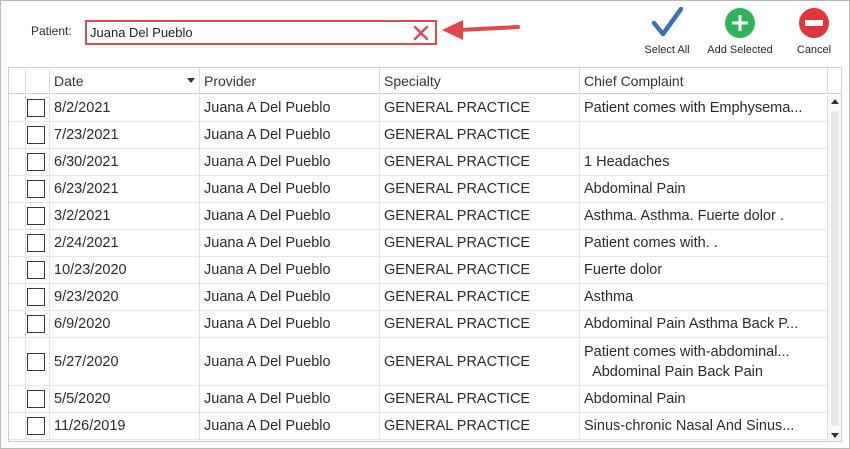 The height and width of the screenshot is (449, 850). Describe the element at coordinates (703, 81) in the screenshot. I see `complaint-column-header: Chief Complaint` at that location.